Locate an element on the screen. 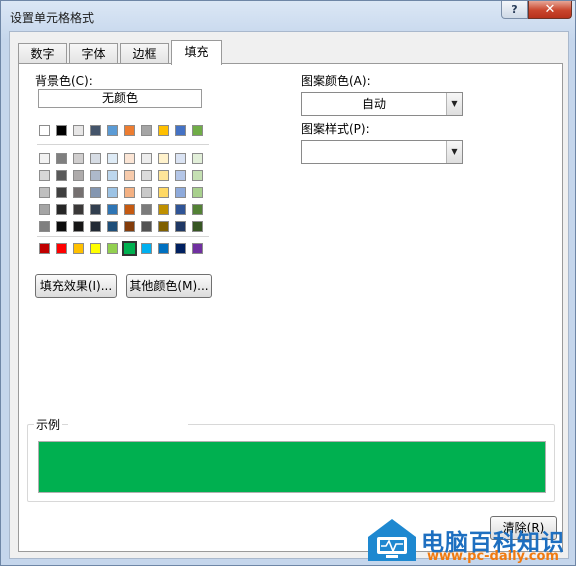  watermark-url: www.pc-daily.com is located at coordinates (493, 556).